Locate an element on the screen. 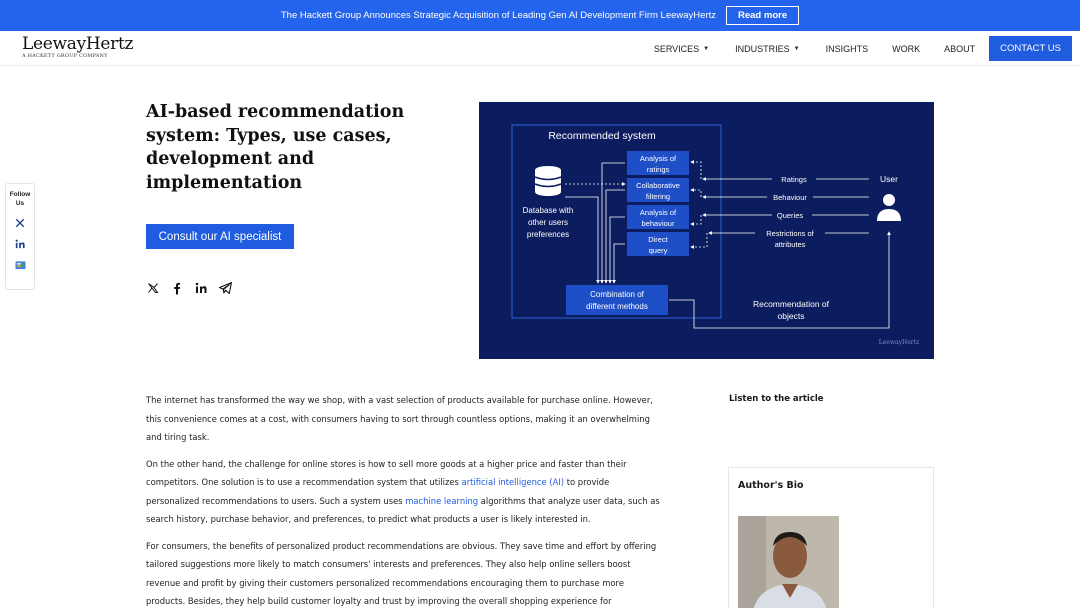 The width and height of the screenshot is (1080, 608). logo: LeewayHertz A HACKETT GROUP COMPANY is located at coordinates (78, 46).